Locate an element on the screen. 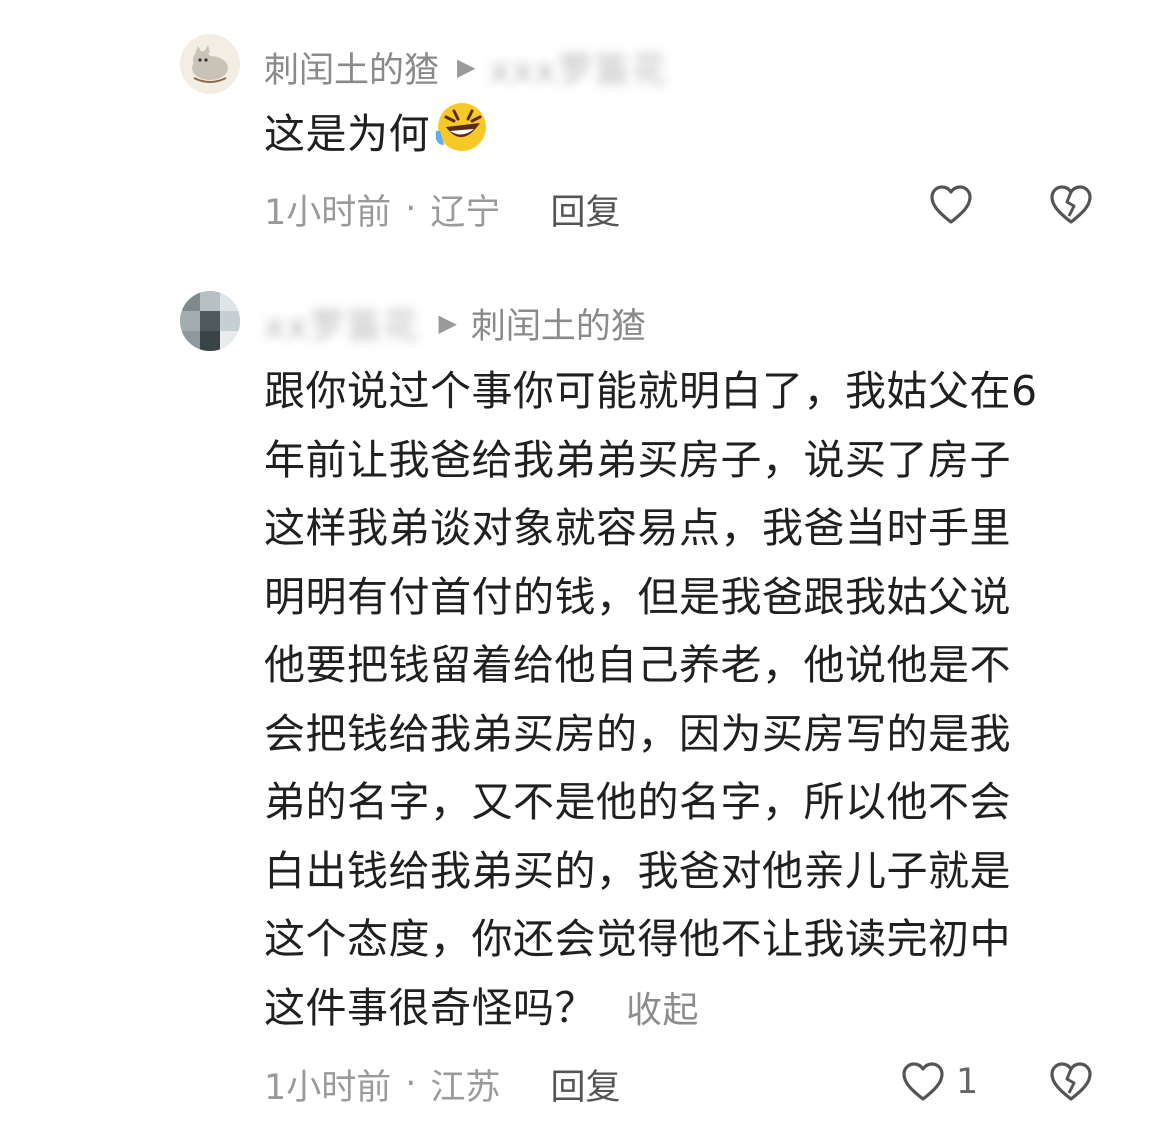 Image resolution: width=1152 pixels, height=1145 pixels. text-line: 他要把钱留着给他自己养老，他说他是不 is located at coordinates (637, 665).